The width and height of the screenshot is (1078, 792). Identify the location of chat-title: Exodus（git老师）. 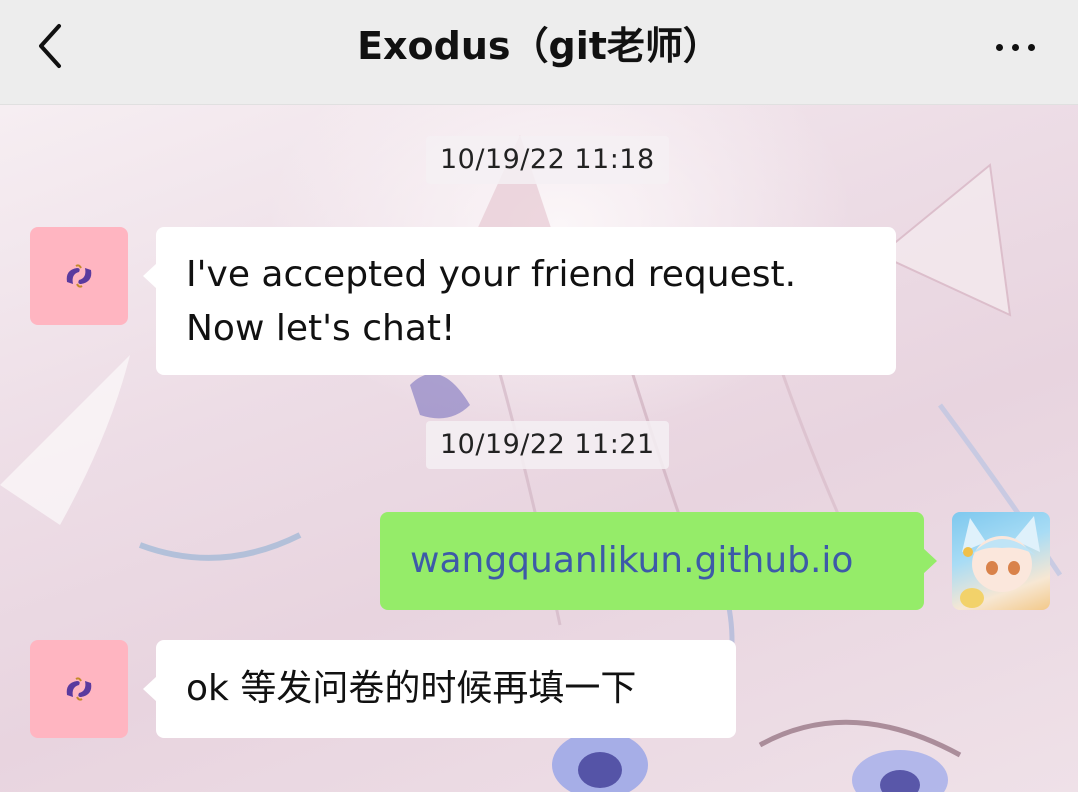
(539, 46).